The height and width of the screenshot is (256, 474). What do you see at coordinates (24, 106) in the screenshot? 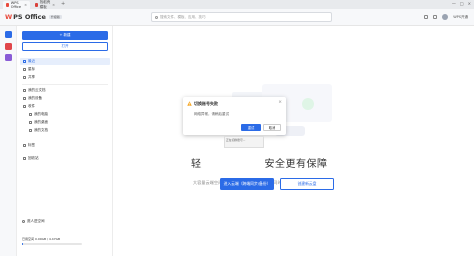
I see `inbox-icon` at bounding box center [24, 106].